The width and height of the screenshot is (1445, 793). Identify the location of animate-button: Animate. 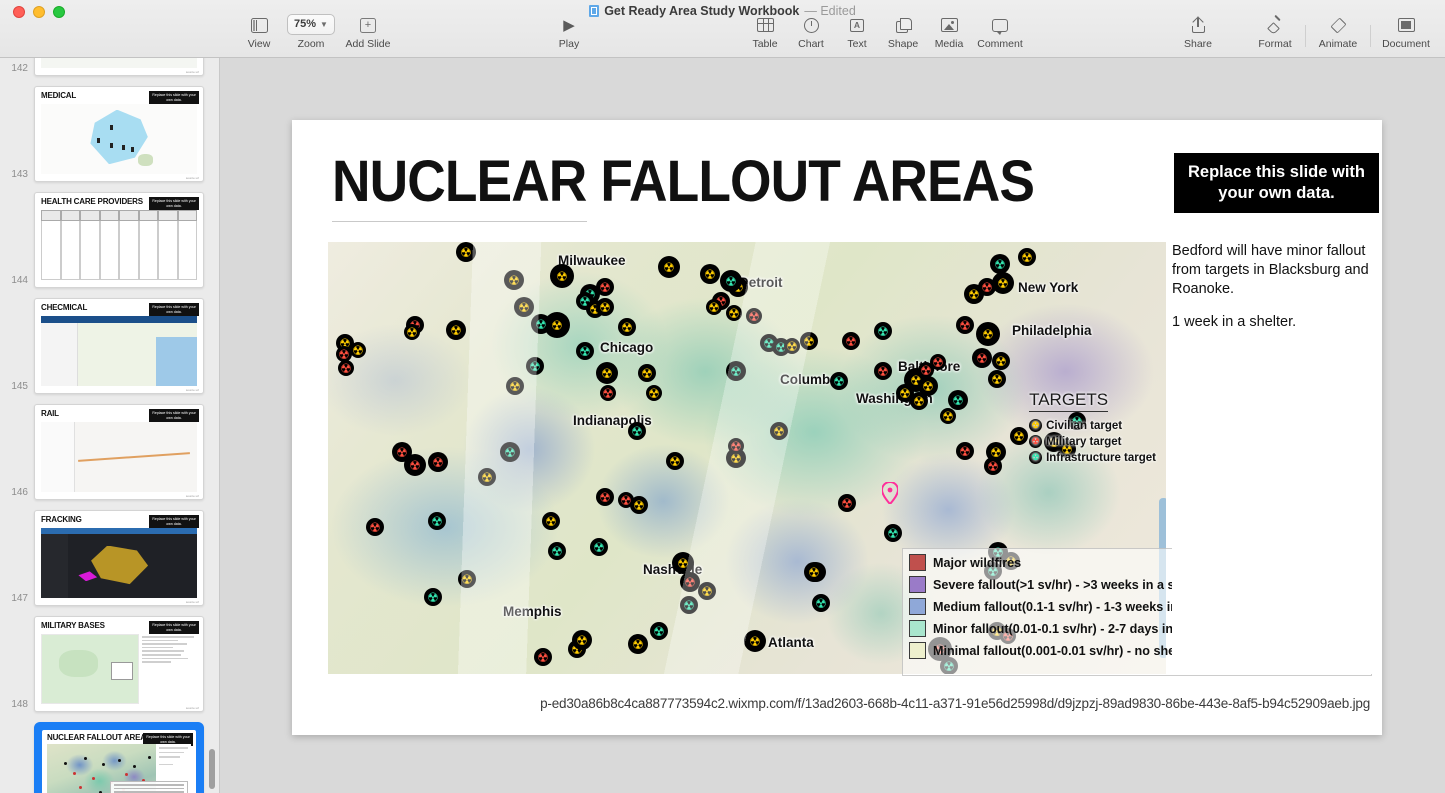
(1338, 25).